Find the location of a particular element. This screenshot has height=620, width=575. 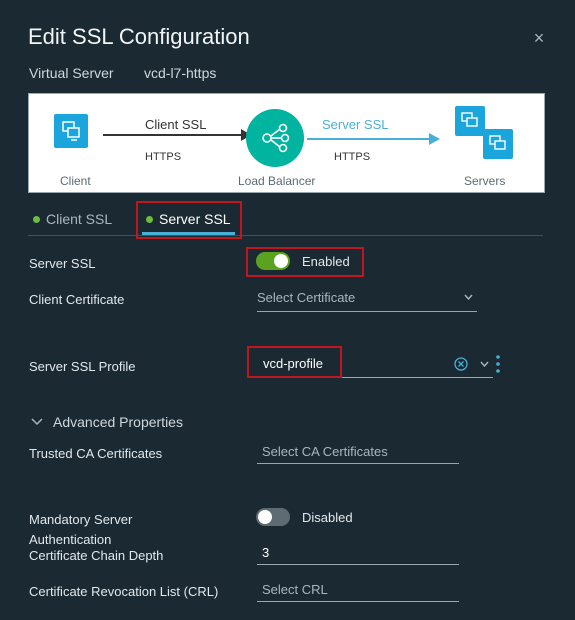

crl-label: Certificate Revocation List (CRL) is located at coordinates (124, 591).